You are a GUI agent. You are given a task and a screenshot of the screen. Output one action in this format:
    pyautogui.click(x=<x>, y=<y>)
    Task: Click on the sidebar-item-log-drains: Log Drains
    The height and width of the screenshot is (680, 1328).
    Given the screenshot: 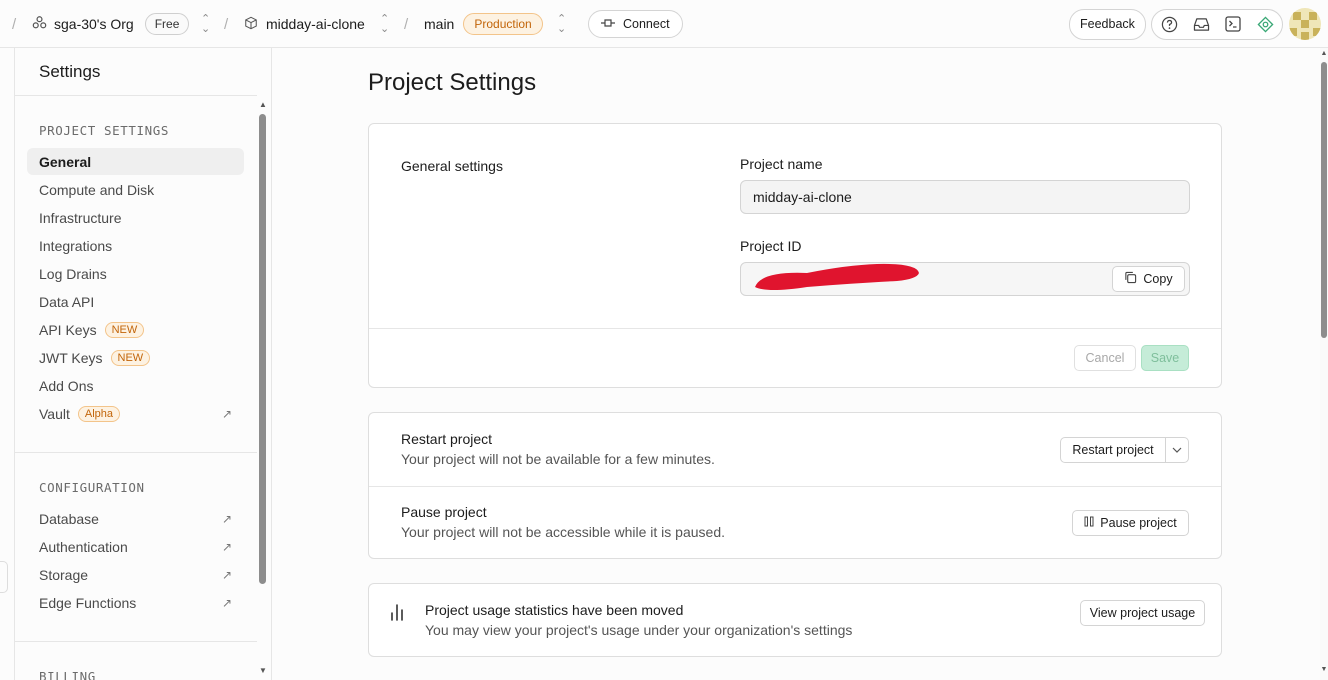 What is the action you would take?
    pyautogui.click(x=135, y=273)
    